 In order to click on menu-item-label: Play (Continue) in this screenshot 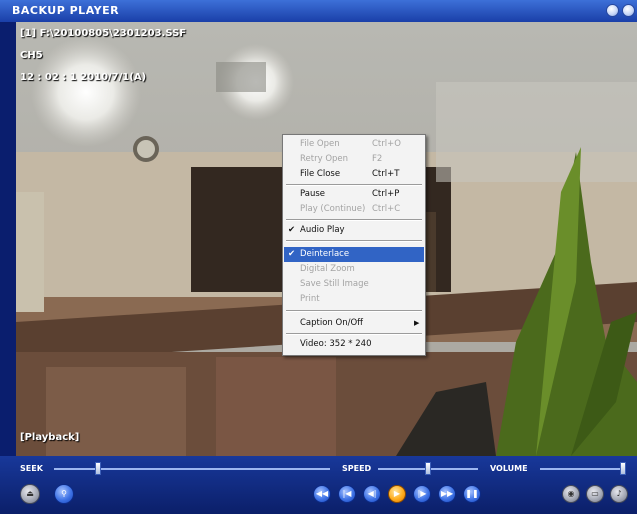, I will do `click(333, 209)`.